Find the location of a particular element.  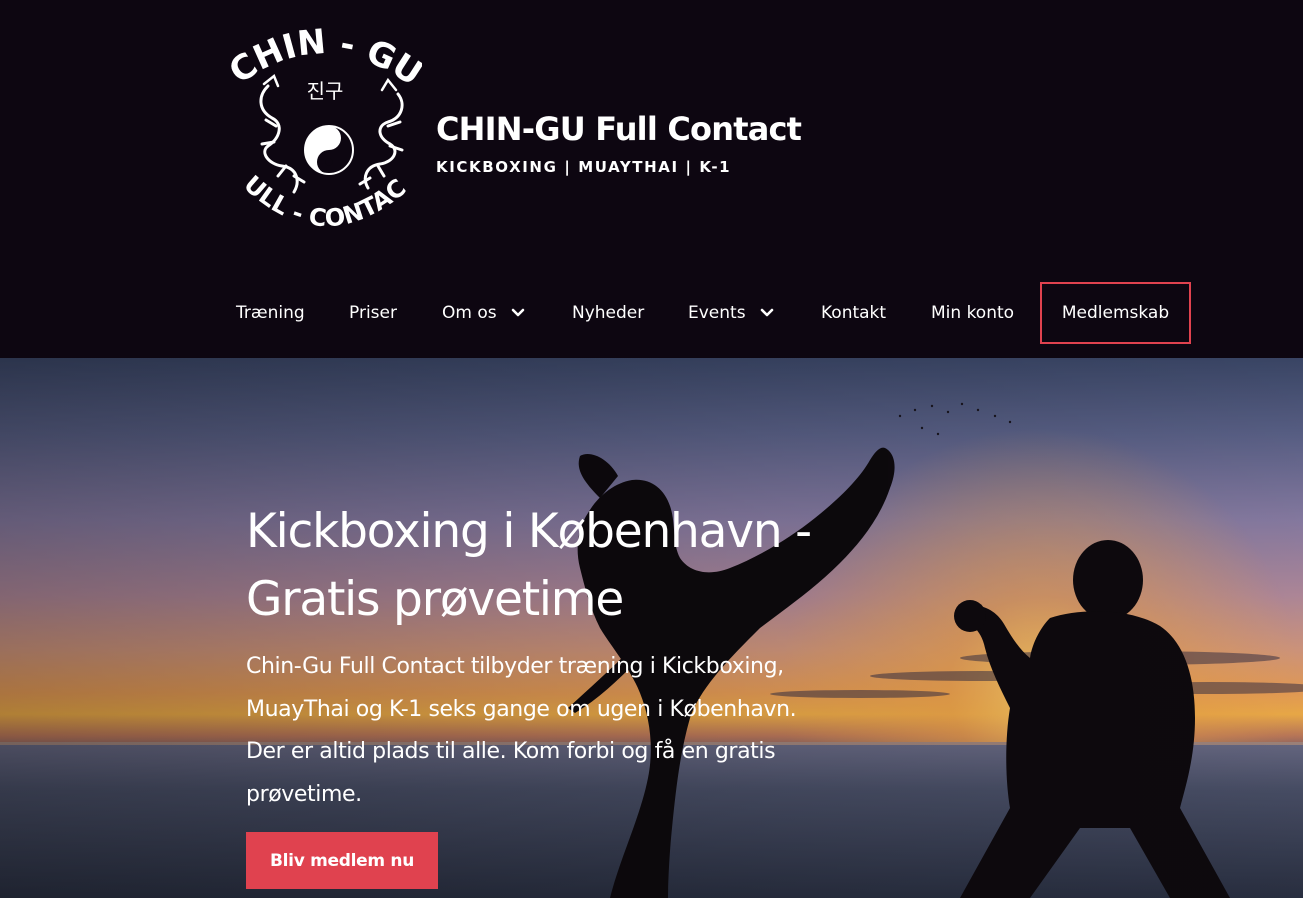

nav-item-label: Priser is located at coordinates (373, 313).